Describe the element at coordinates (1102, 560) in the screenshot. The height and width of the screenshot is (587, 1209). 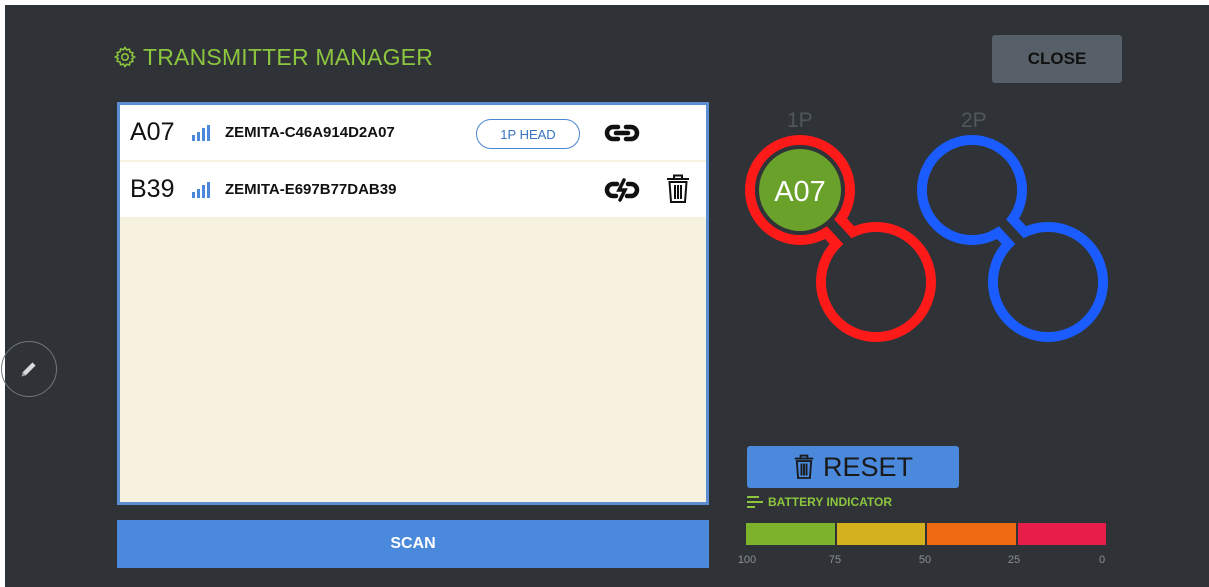
I see `battery-tick: 0` at that location.